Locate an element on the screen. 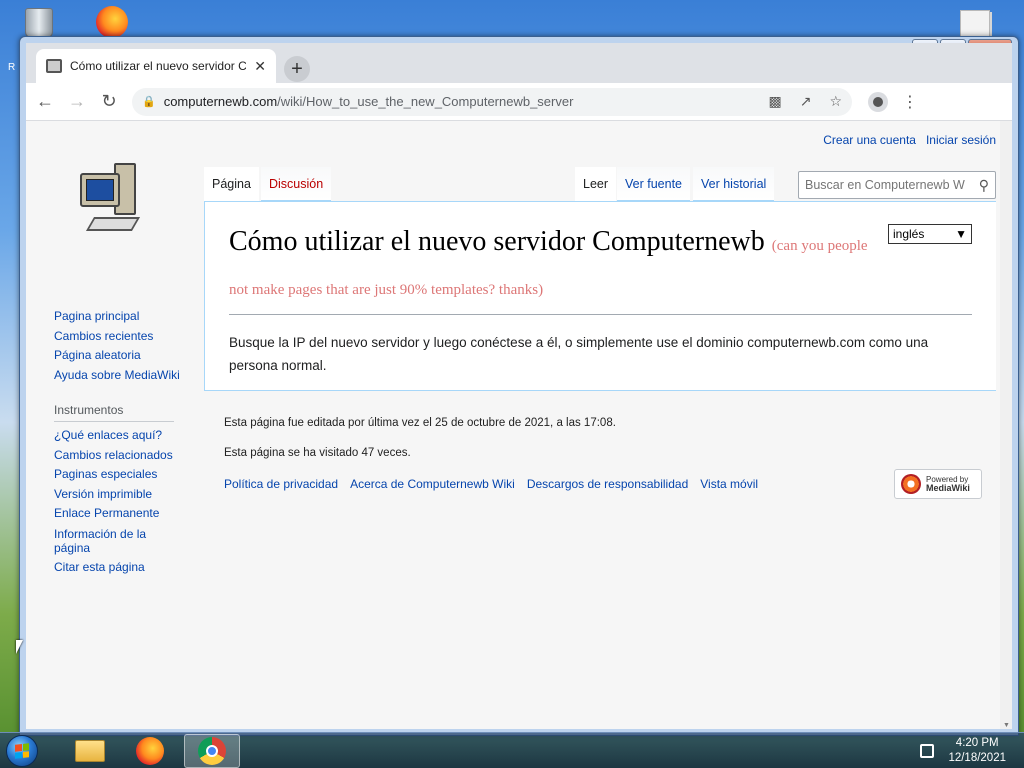  profile-avatar-icon is located at coordinates (878, 101).